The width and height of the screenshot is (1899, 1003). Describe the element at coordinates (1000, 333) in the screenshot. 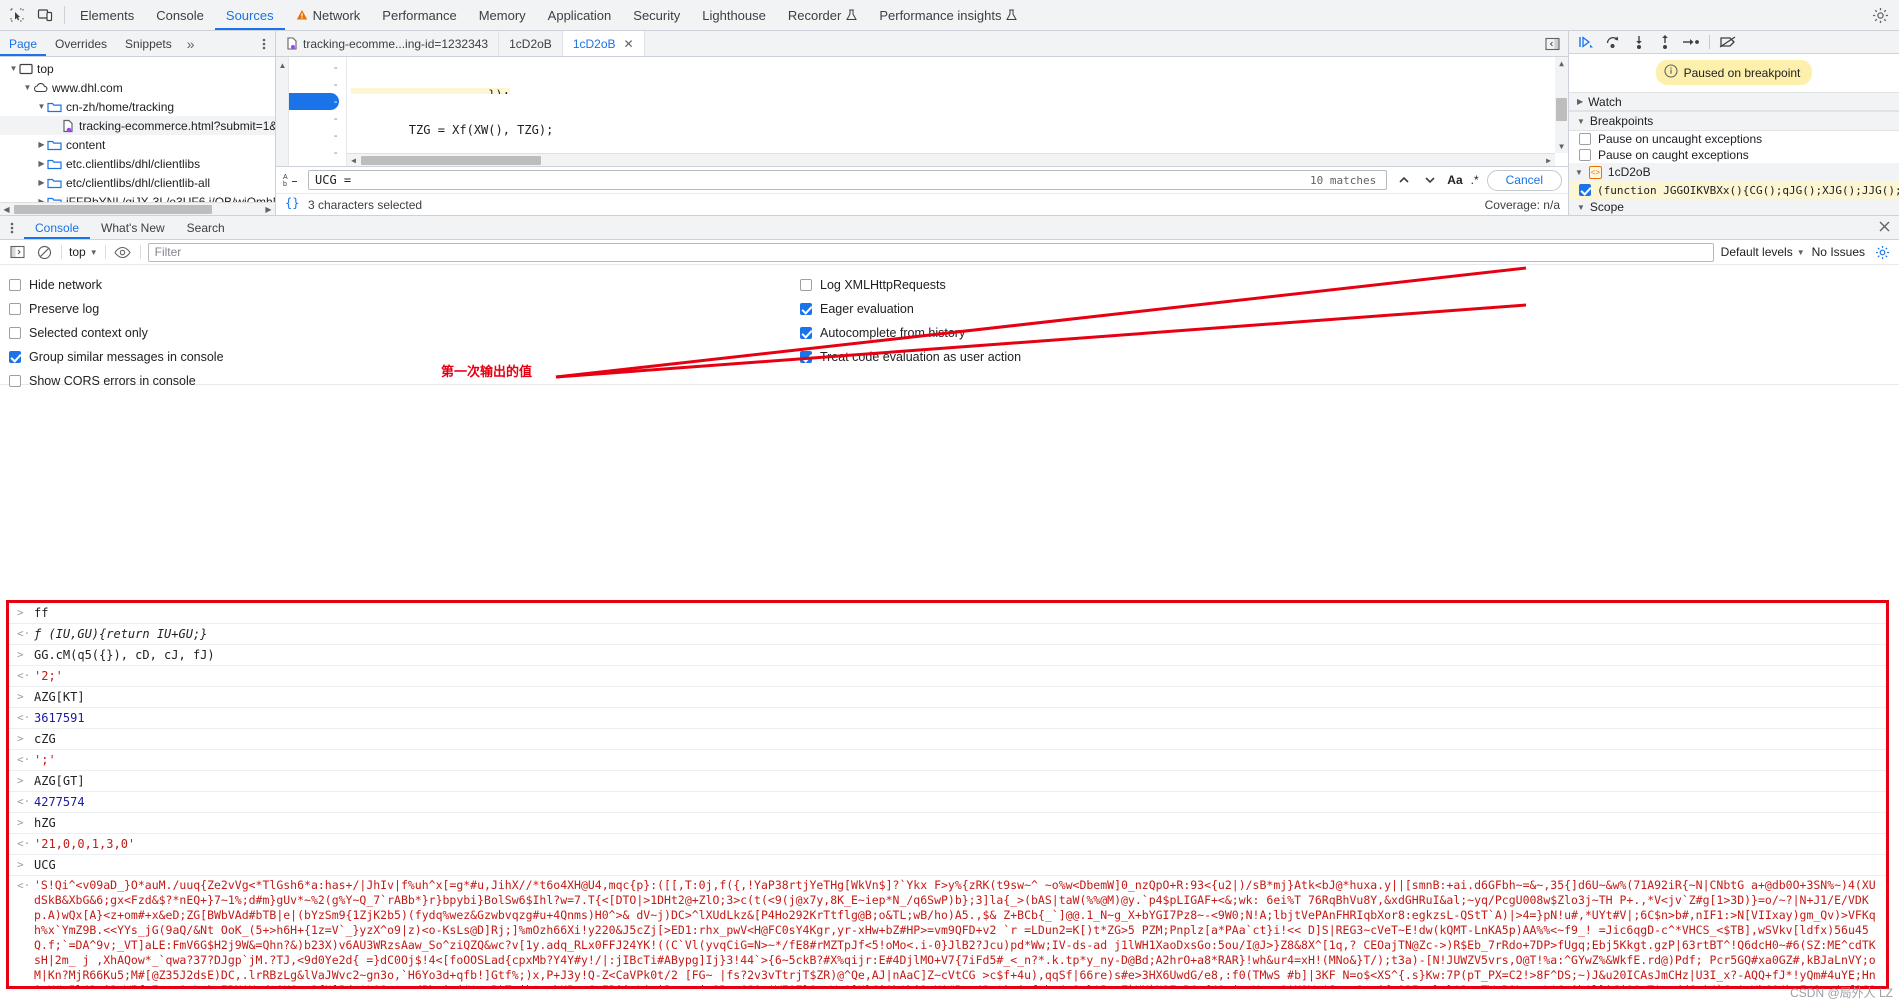

I see `setting-autocomplete-from-history: Autocomplete from history` at that location.